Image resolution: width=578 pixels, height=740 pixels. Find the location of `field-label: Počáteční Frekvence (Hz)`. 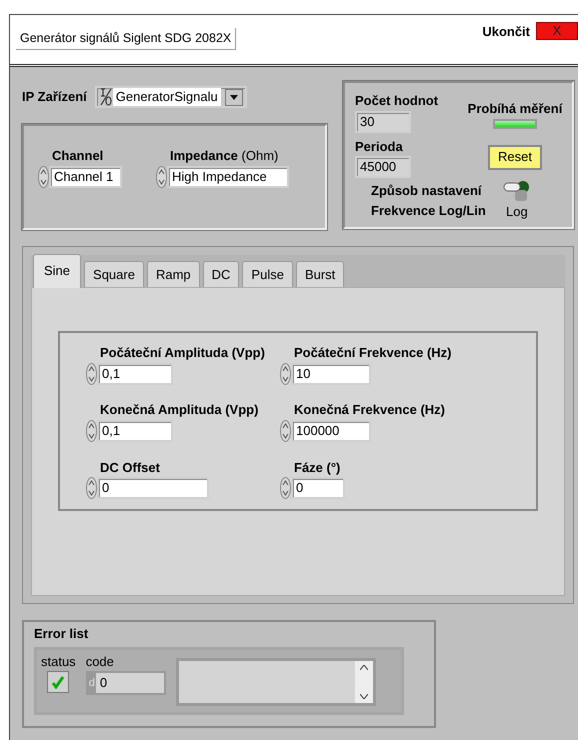

field-label: Počáteční Frekvence (Hz) is located at coordinates (373, 353).